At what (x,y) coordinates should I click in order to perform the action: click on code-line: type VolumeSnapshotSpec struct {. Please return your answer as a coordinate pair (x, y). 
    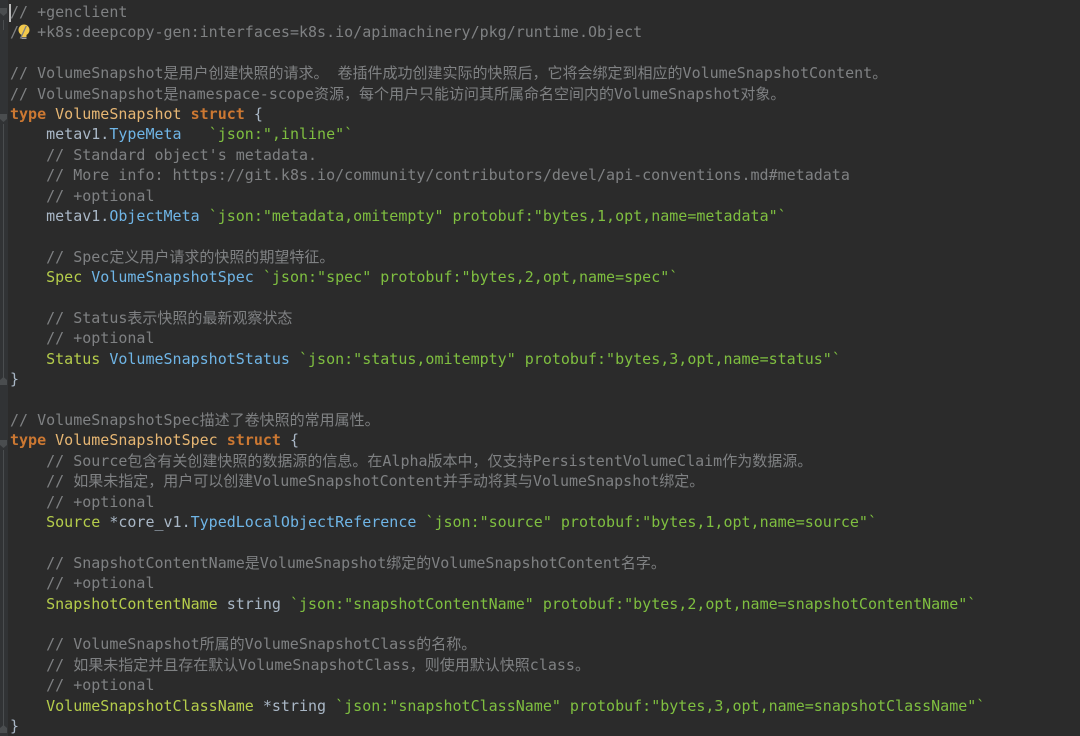
    Looking at the image, I should click on (154, 440).